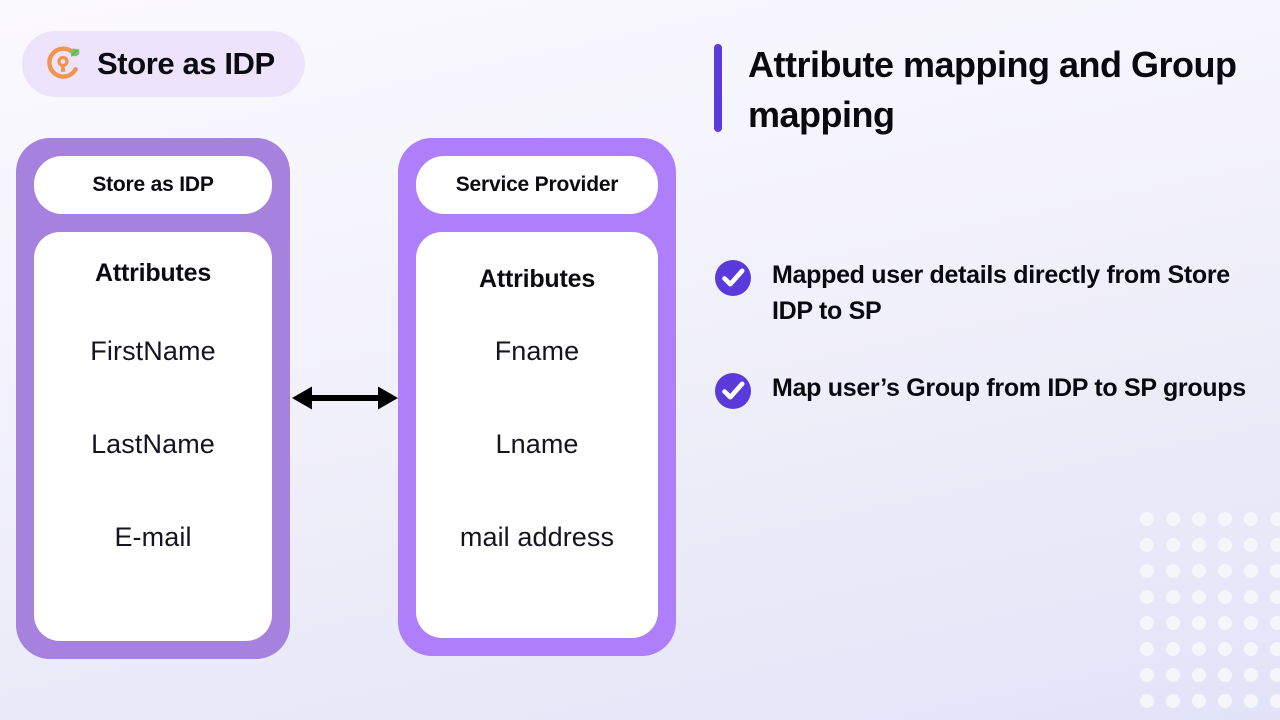 The width and height of the screenshot is (1280, 720). What do you see at coordinates (186, 63) in the screenshot?
I see `brand-name: Store as IDP` at bounding box center [186, 63].